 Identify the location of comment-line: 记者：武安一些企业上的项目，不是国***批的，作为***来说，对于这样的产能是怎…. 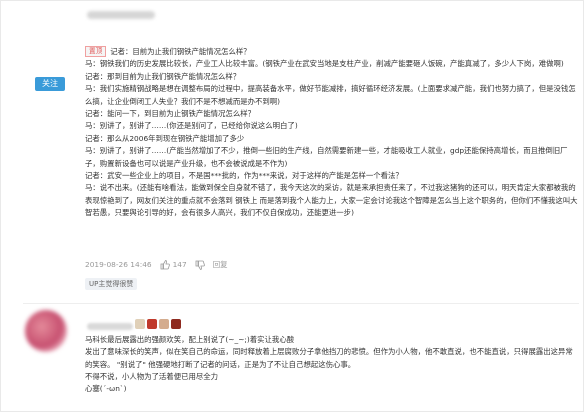
(244, 176).